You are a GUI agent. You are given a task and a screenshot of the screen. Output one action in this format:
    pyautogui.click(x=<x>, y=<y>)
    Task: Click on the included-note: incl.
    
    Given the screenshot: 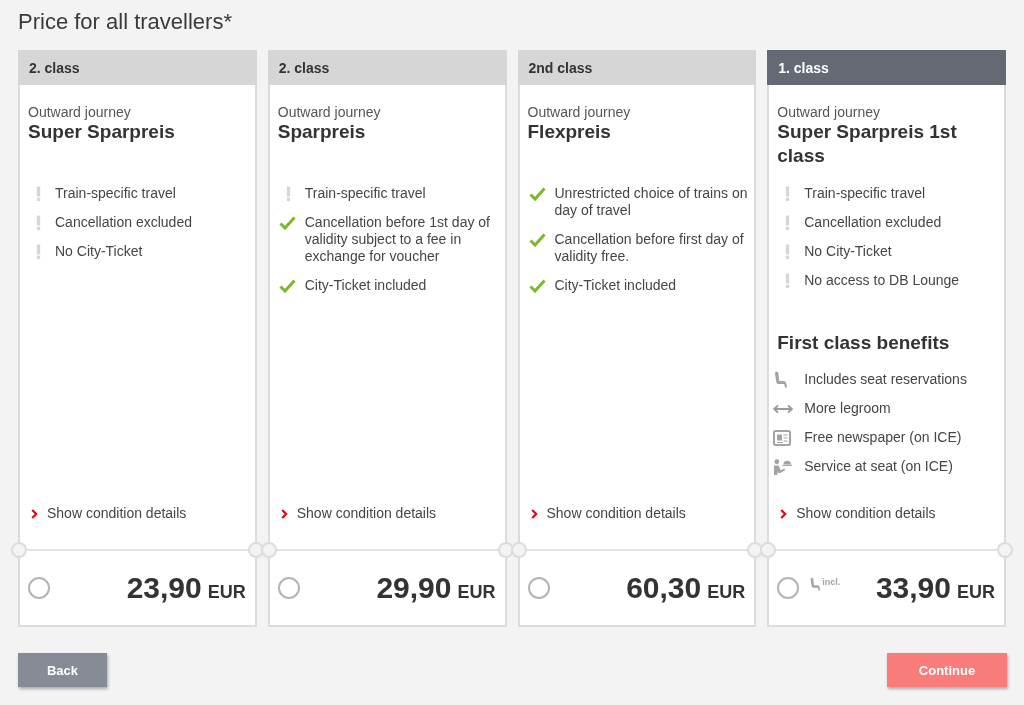 What is the action you would take?
    pyautogui.click(x=831, y=582)
    